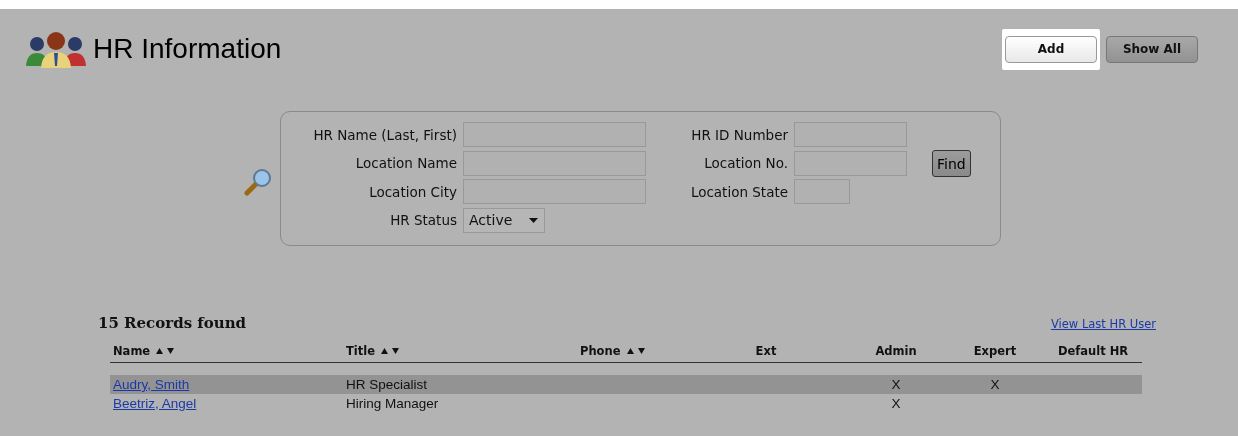  I want to click on field-label: HR ID Number, so click(739, 134).